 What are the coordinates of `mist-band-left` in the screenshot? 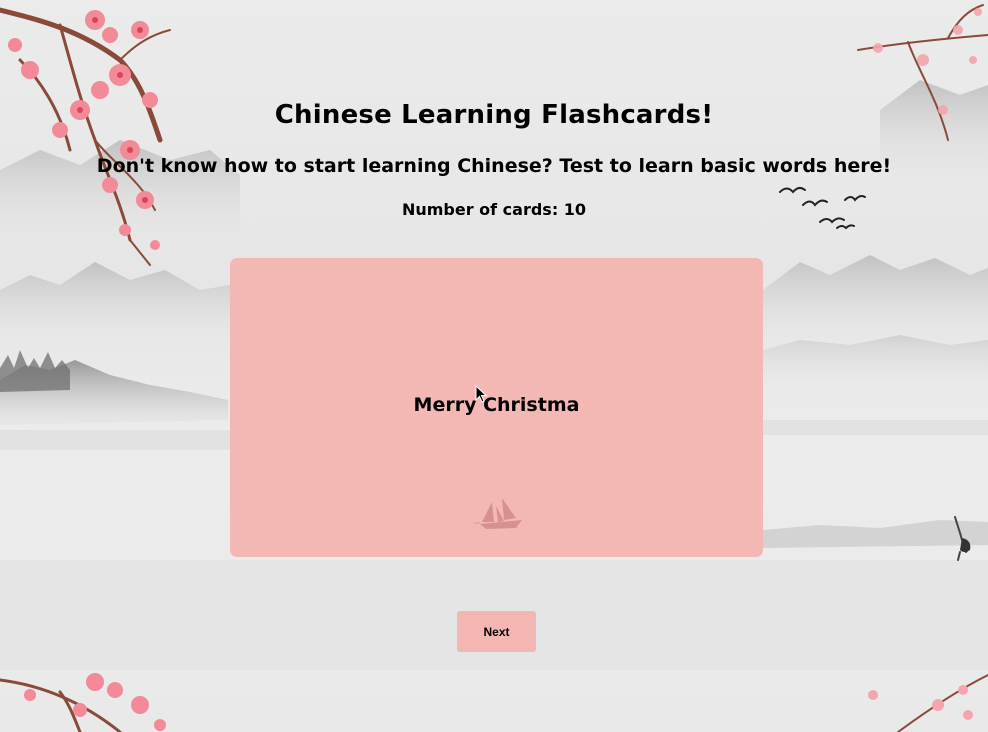 It's located at (115, 440).